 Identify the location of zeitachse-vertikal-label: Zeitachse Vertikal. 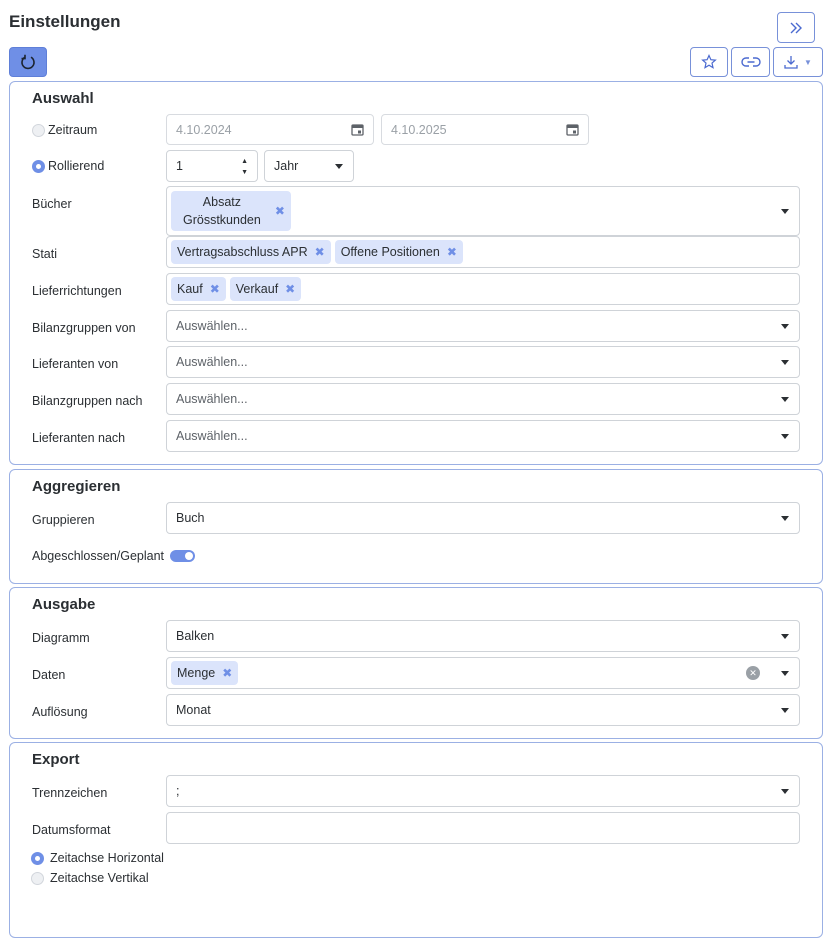
(99, 878).